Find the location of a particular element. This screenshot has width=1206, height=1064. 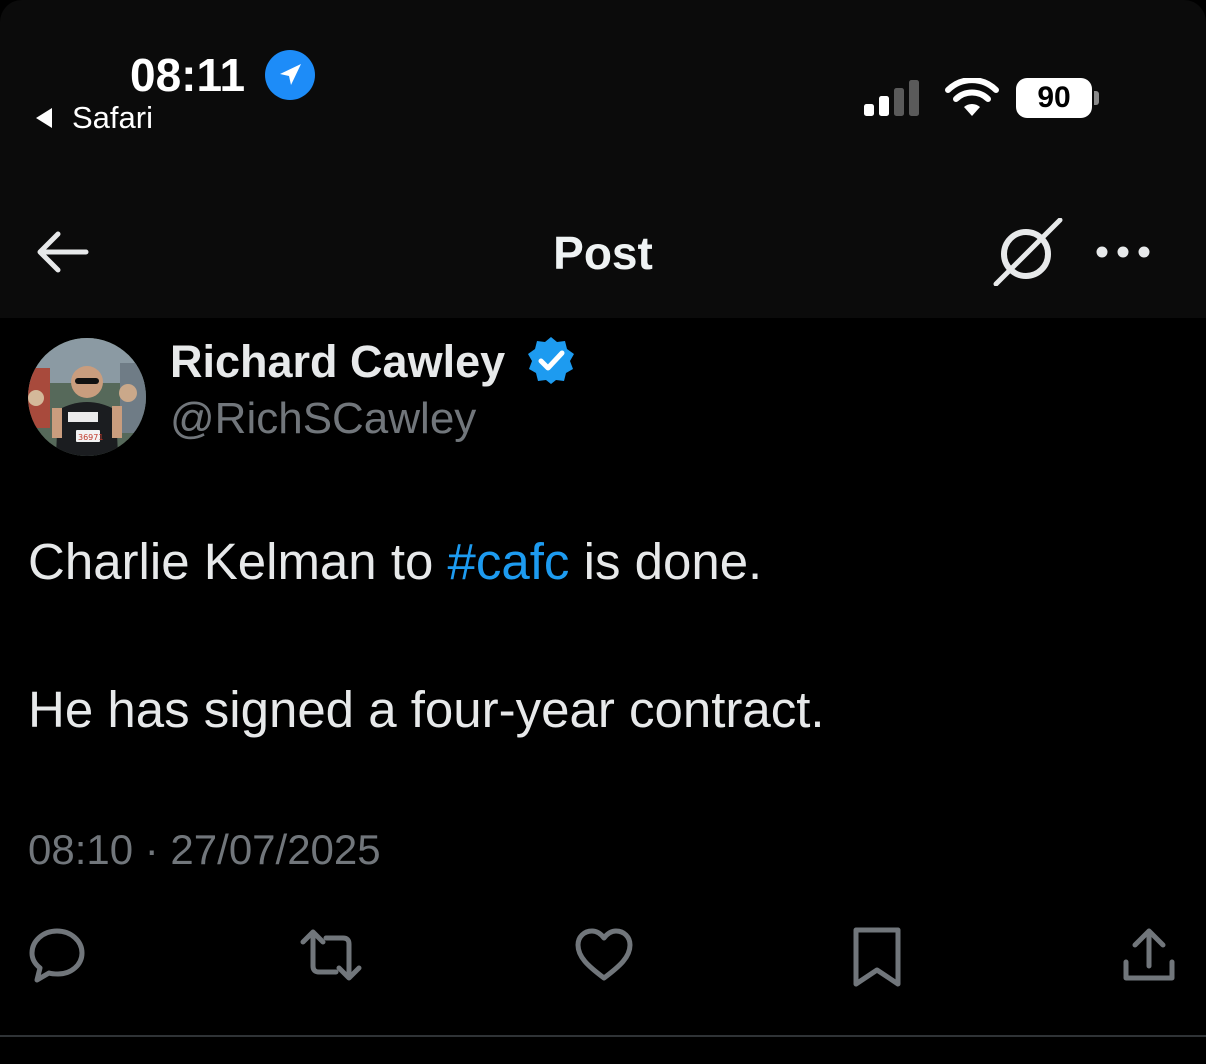

back-to-safari: Safari is located at coordinates (94, 118).